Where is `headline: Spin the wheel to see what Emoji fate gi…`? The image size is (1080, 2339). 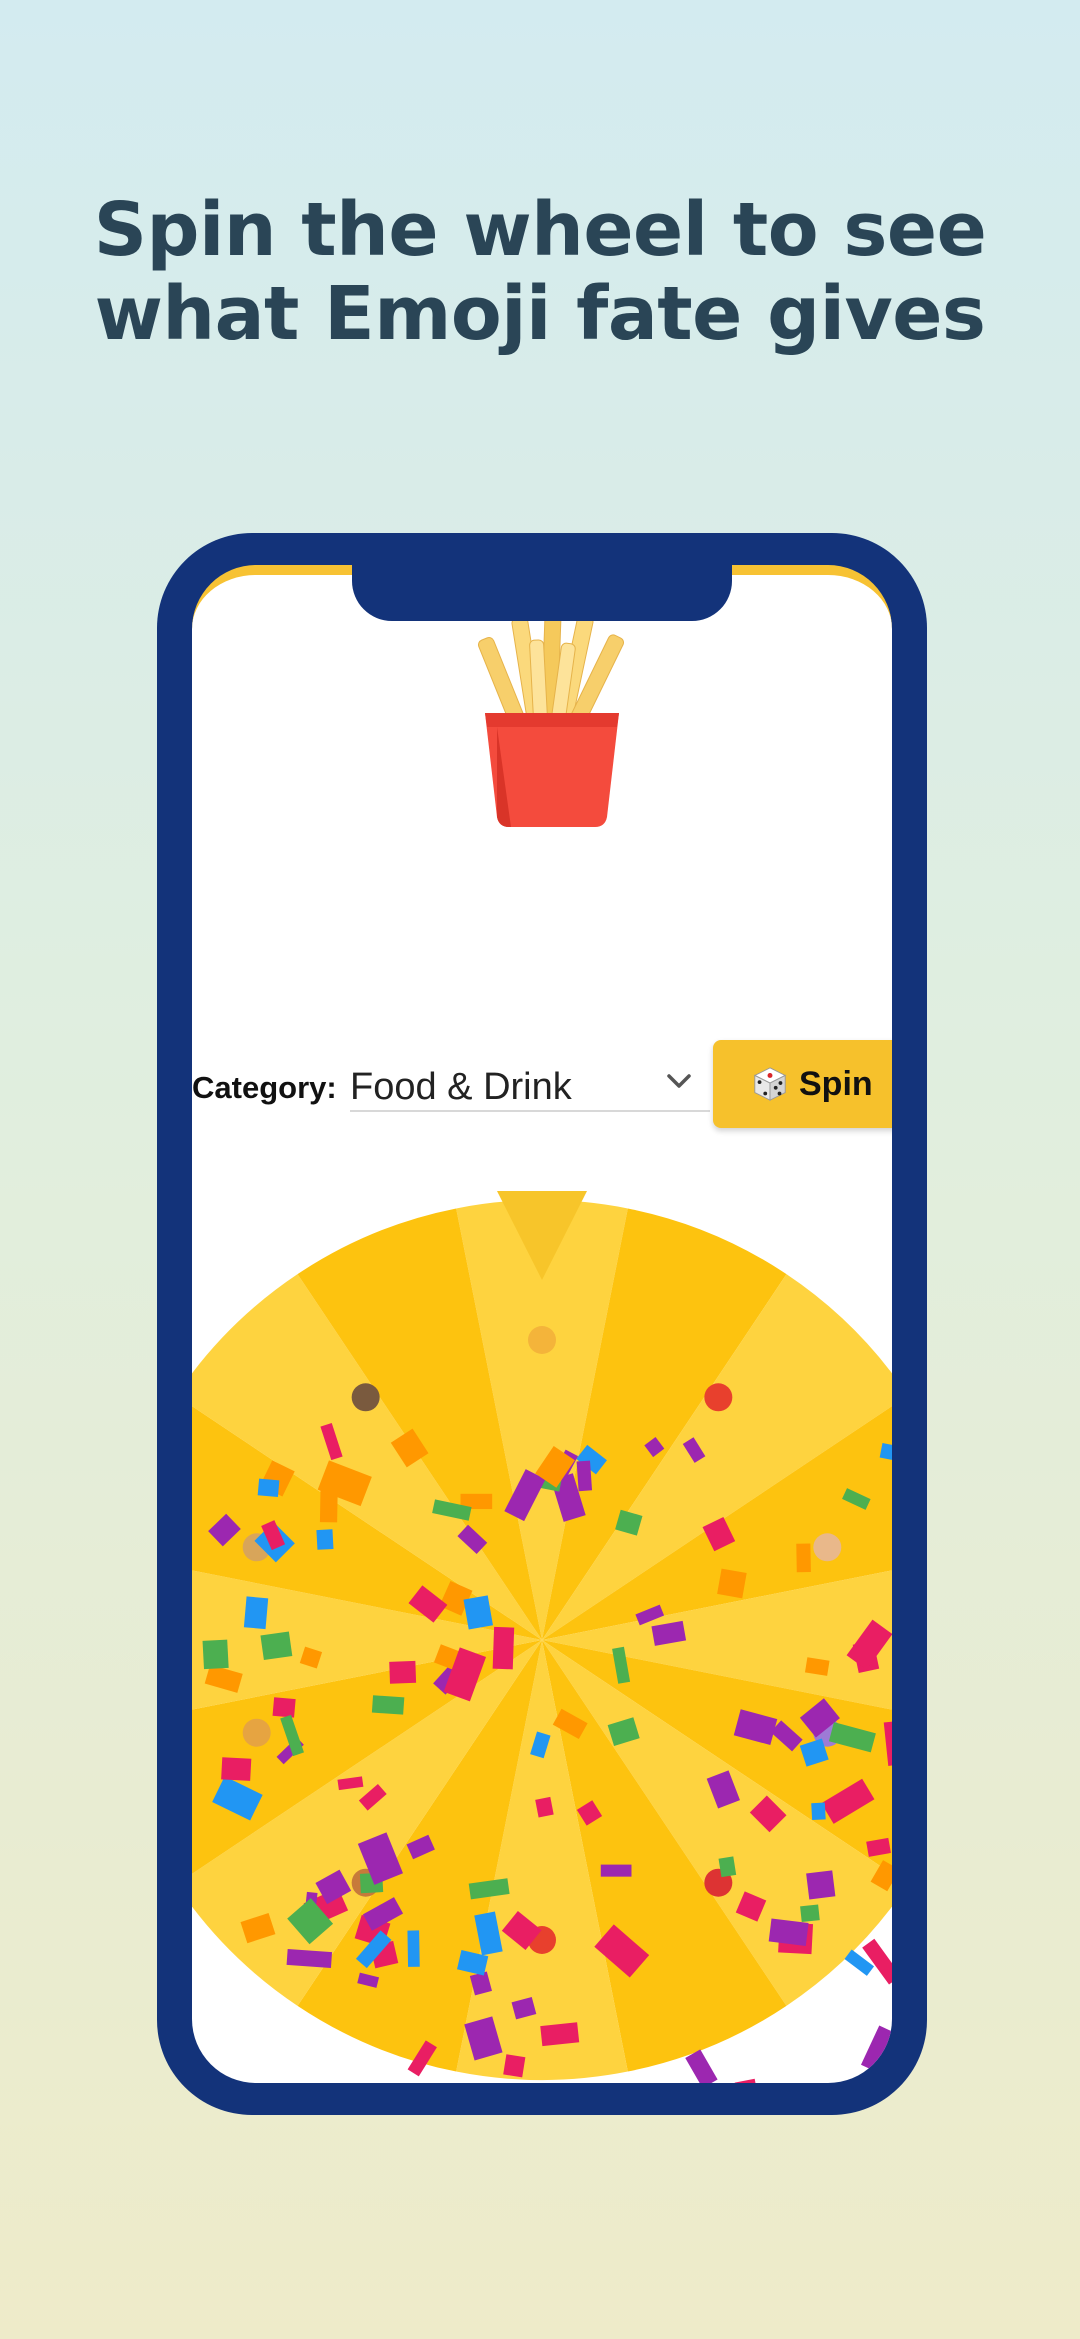
headline: Spin the wheel to see what Emoji fate gi… is located at coordinates (540, 272).